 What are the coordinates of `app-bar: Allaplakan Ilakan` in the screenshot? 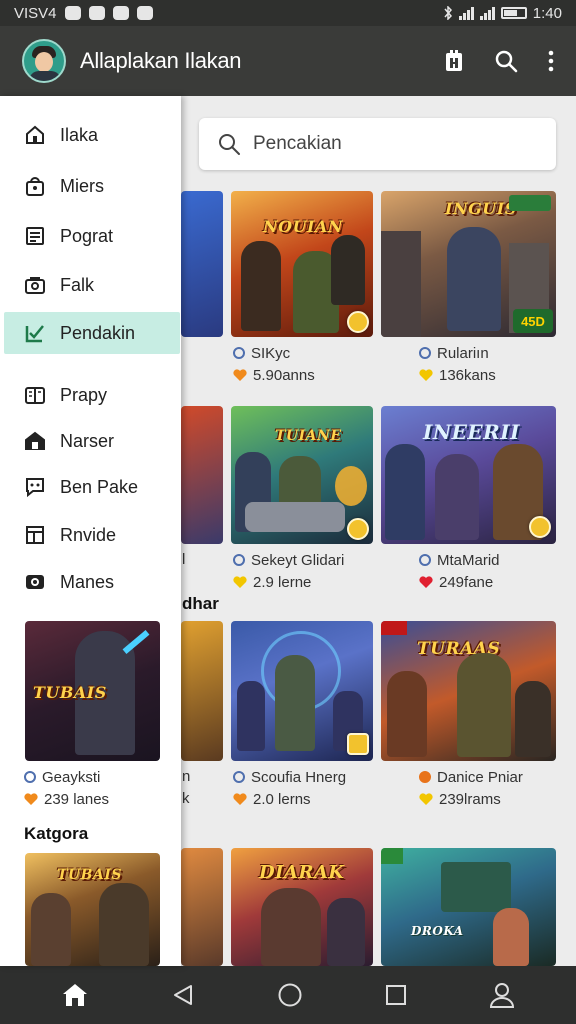 It's located at (288, 61).